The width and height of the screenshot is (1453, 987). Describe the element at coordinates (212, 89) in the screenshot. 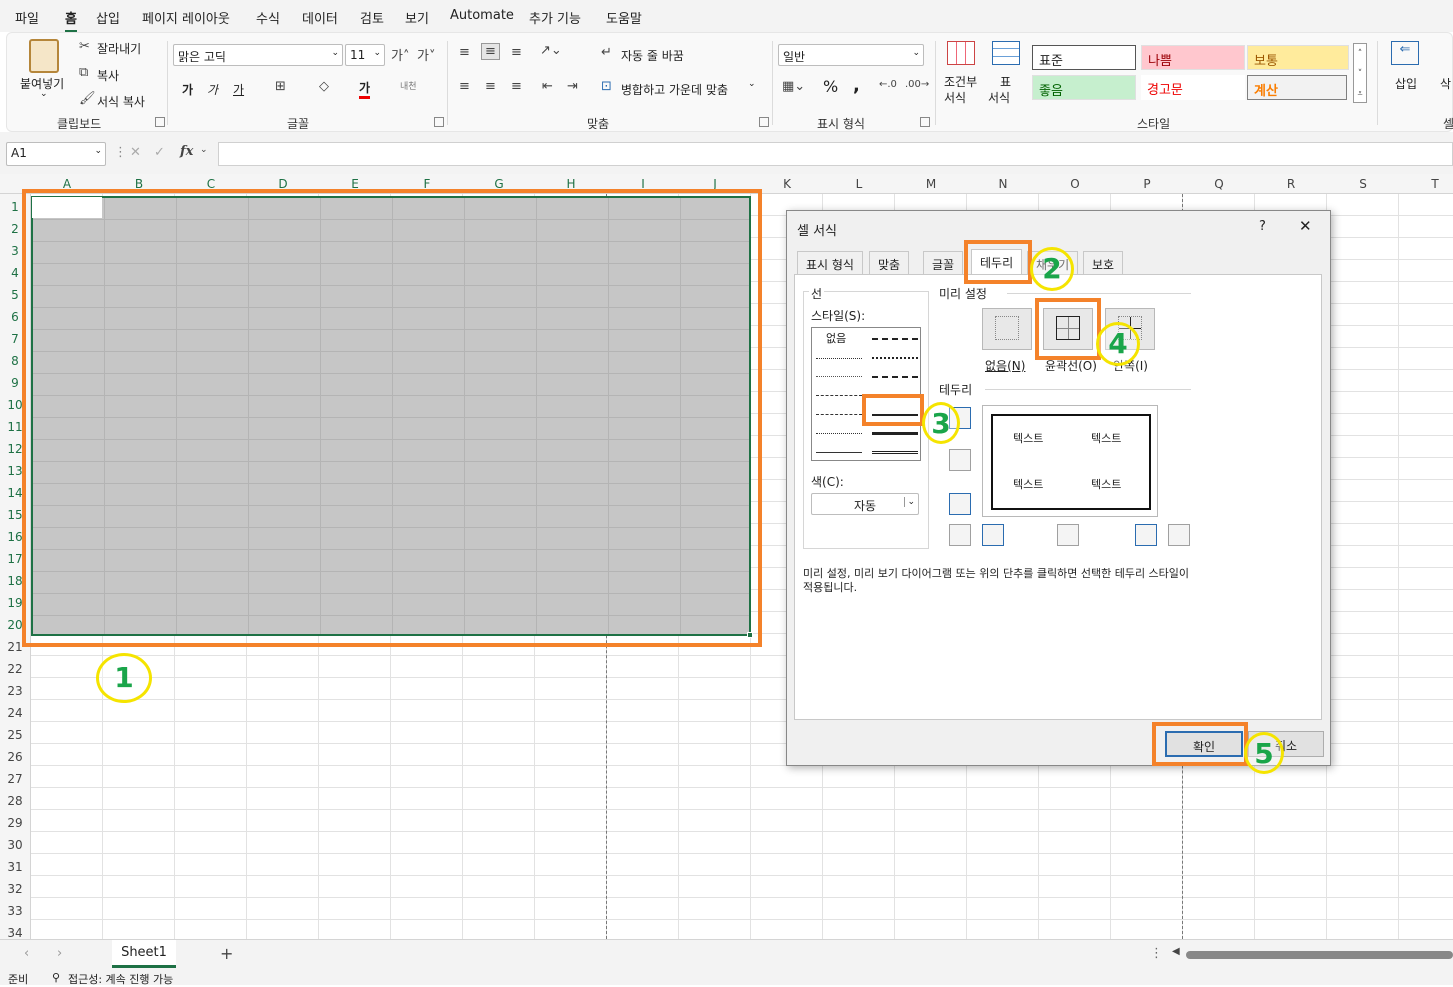

I see `italic-button: 가` at that location.